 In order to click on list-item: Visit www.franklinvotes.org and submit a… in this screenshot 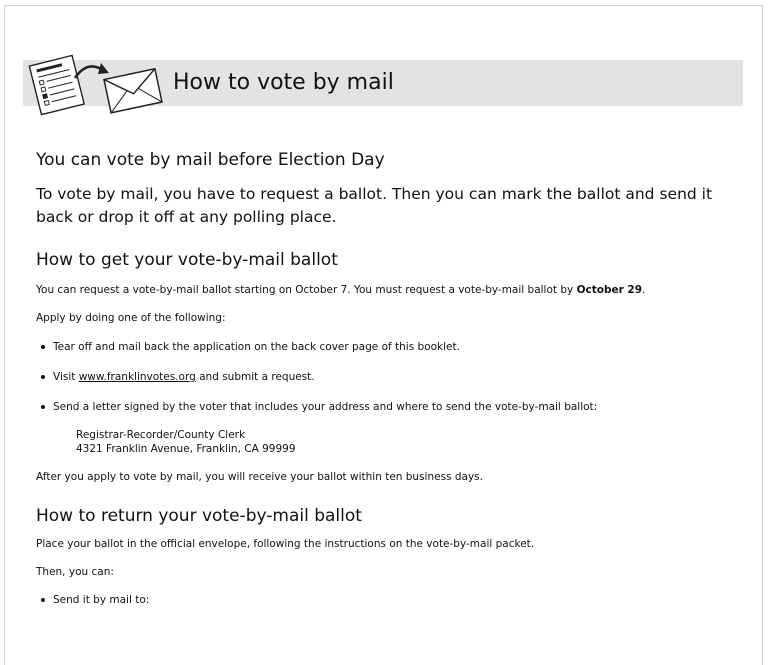, I will do `click(386, 377)`.